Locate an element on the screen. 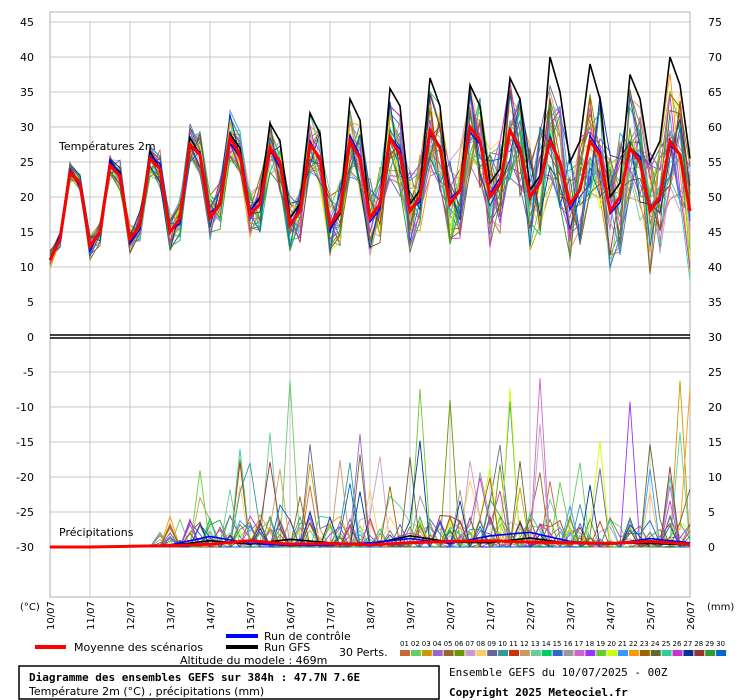 The image size is (740, 700). legend-pert-number: 06 is located at coordinates (459, 644).